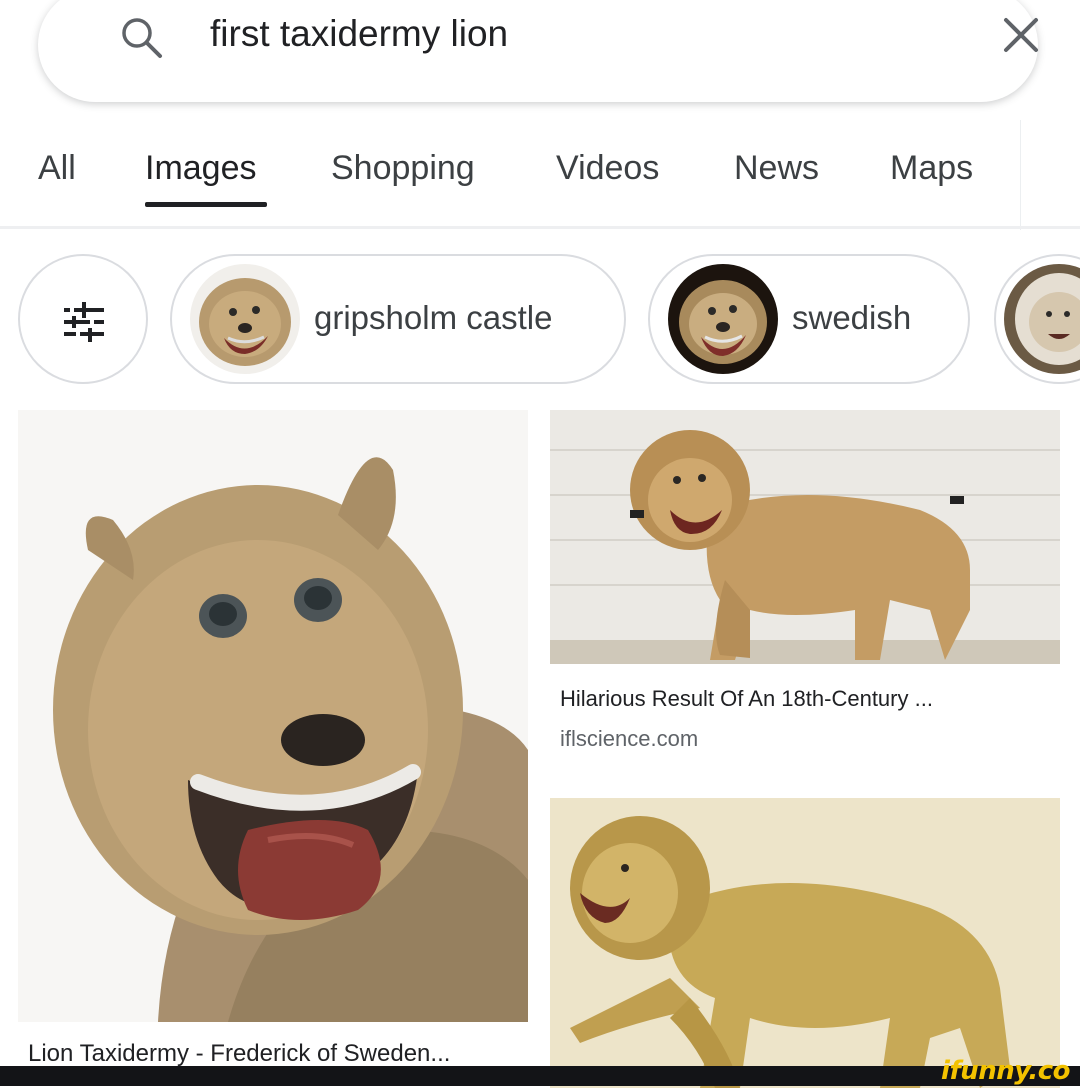  What do you see at coordinates (540, 1076) in the screenshot?
I see `watermark-bar` at bounding box center [540, 1076].